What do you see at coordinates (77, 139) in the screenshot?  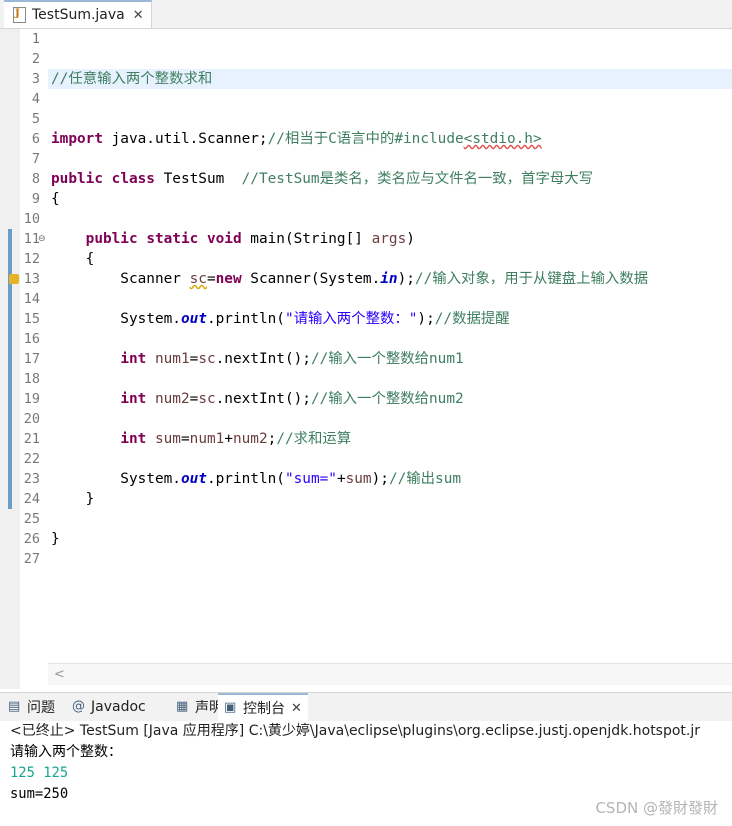 I see `code-token: import` at bounding box center [77, 139].